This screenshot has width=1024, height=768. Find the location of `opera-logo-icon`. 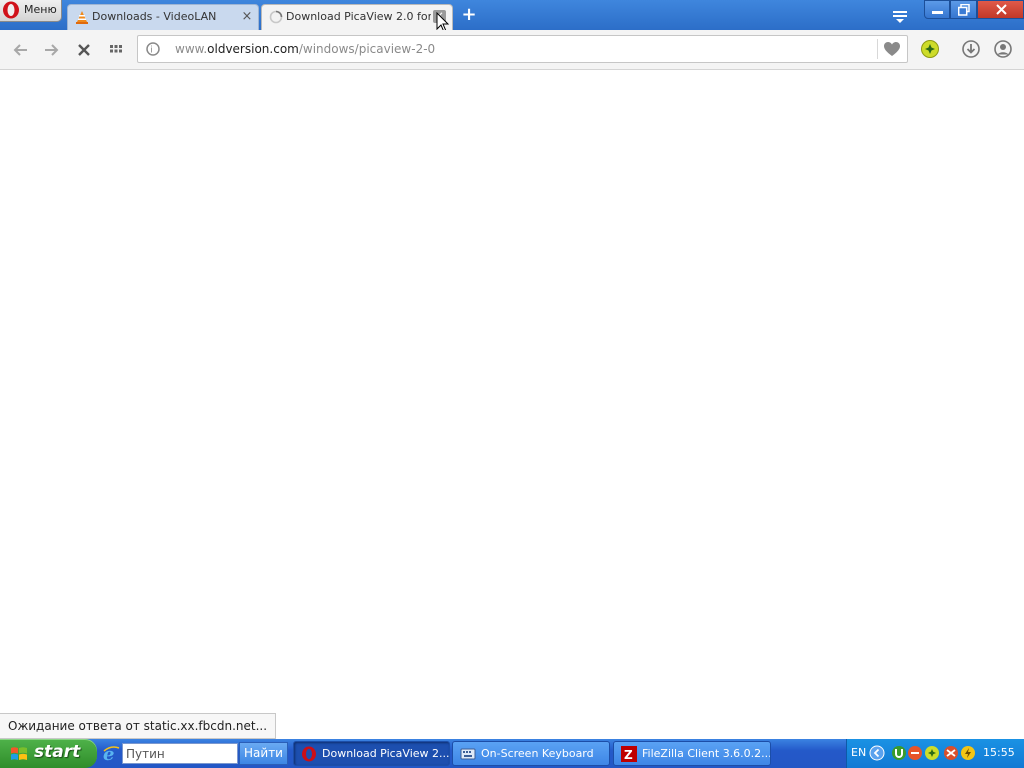

opera-logo-icon is located at coordinates (11, 10).